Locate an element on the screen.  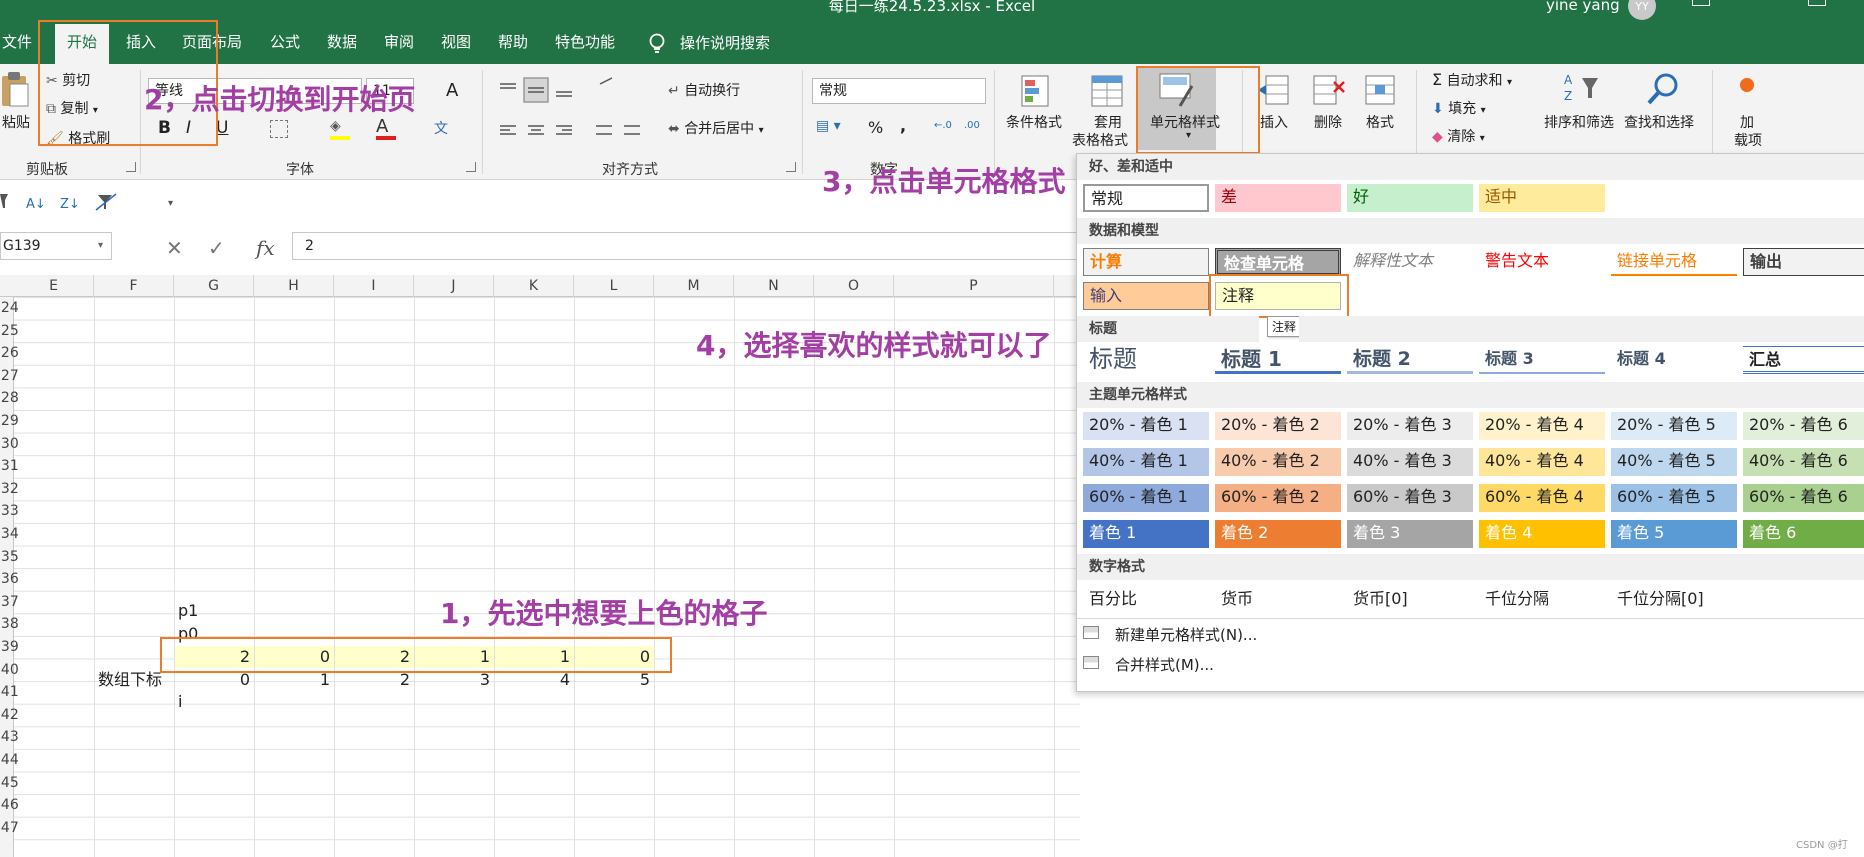
style-60-accent-3: 60% - 着色 3 is located at coordinates (1410, 498).